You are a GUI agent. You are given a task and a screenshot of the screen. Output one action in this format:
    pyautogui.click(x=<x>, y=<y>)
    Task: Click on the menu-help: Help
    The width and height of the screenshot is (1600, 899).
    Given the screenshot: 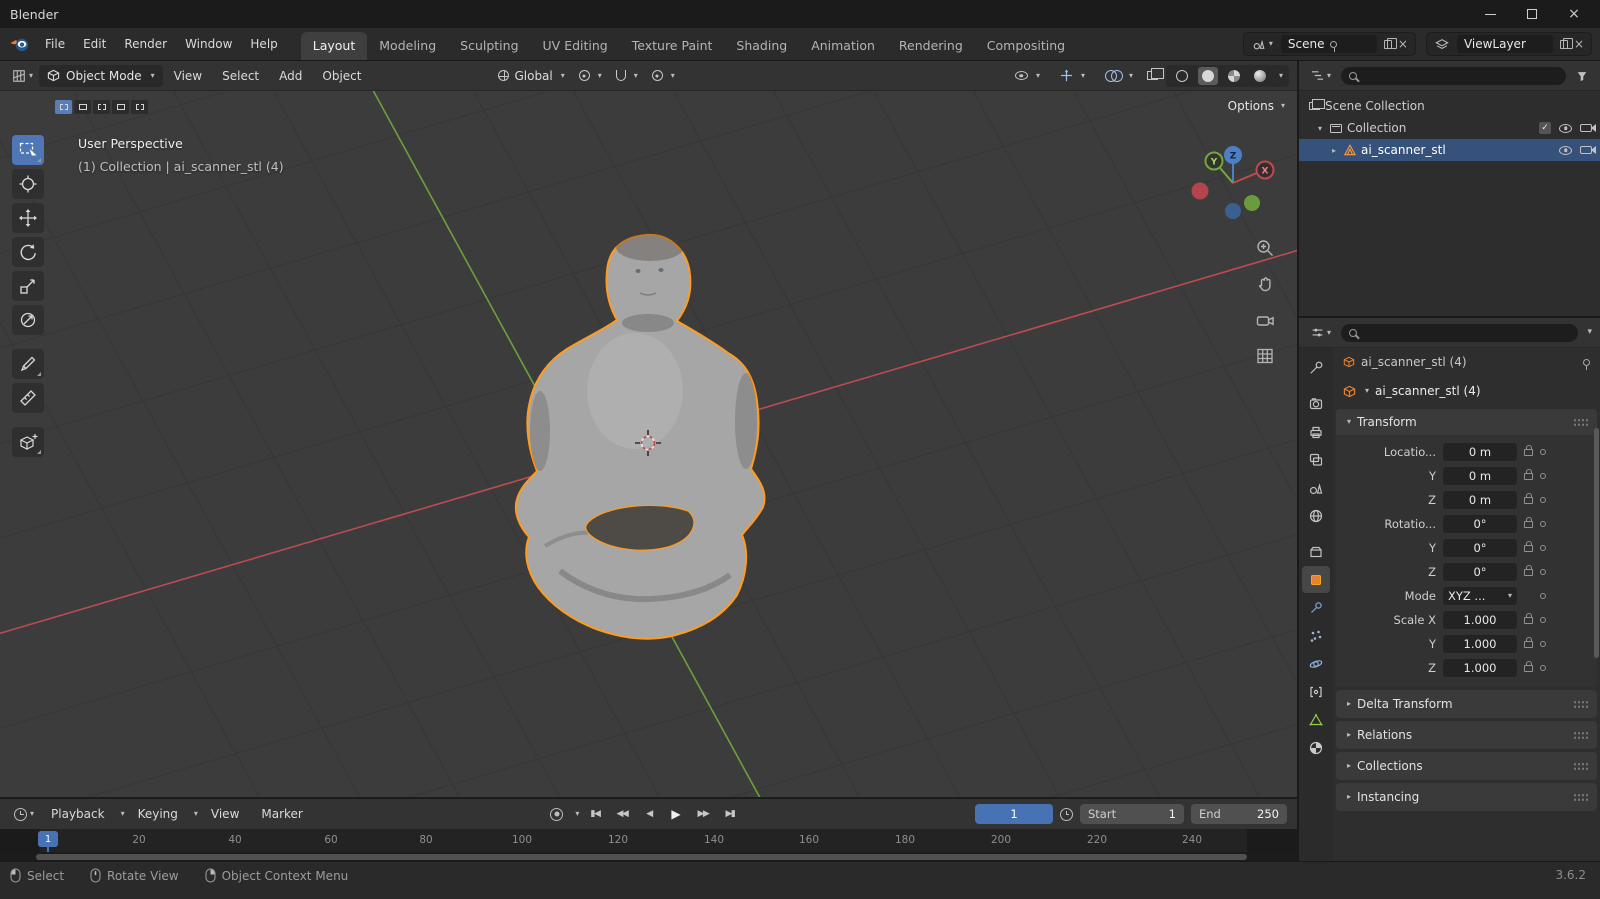 What is the action you would take?
    pyautogui.click(x=263, y=44)
    